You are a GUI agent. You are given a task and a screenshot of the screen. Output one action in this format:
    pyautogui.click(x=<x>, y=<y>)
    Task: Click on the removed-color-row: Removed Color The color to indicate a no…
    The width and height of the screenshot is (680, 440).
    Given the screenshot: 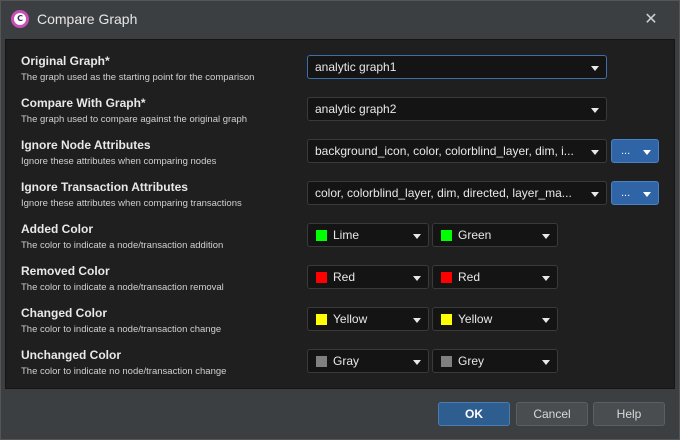 What is the action you would take?
    pyautogui.click(x=341, y=273)
    